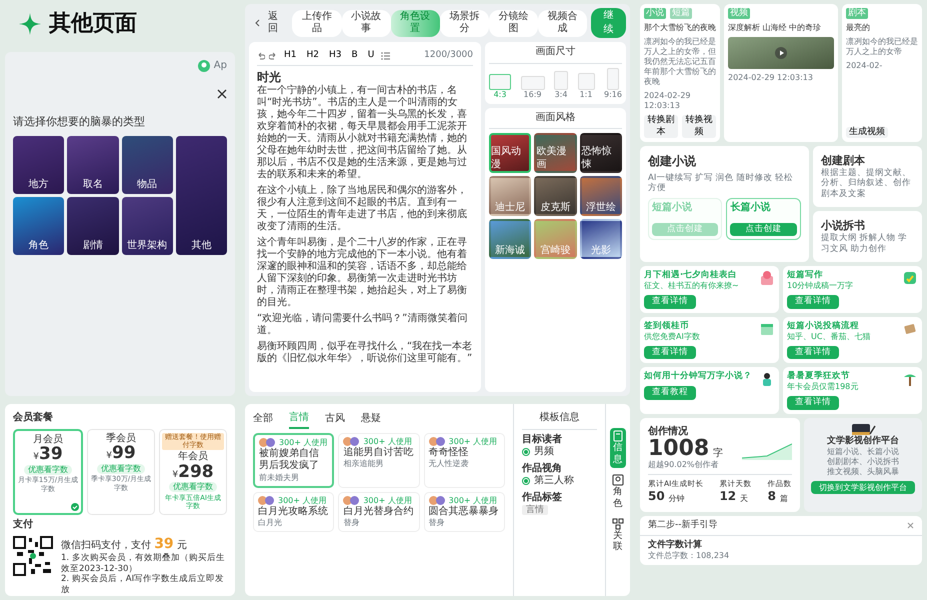 The image size is (927, 600). Describe the element at coordinates (680, 62) in the screenshot. I see `article-excerpt: 凛冽如今的我已经是万人之上的女帝，但我仍然无法忘记五百年前那个大雪纷飞的夜晚` at that location.